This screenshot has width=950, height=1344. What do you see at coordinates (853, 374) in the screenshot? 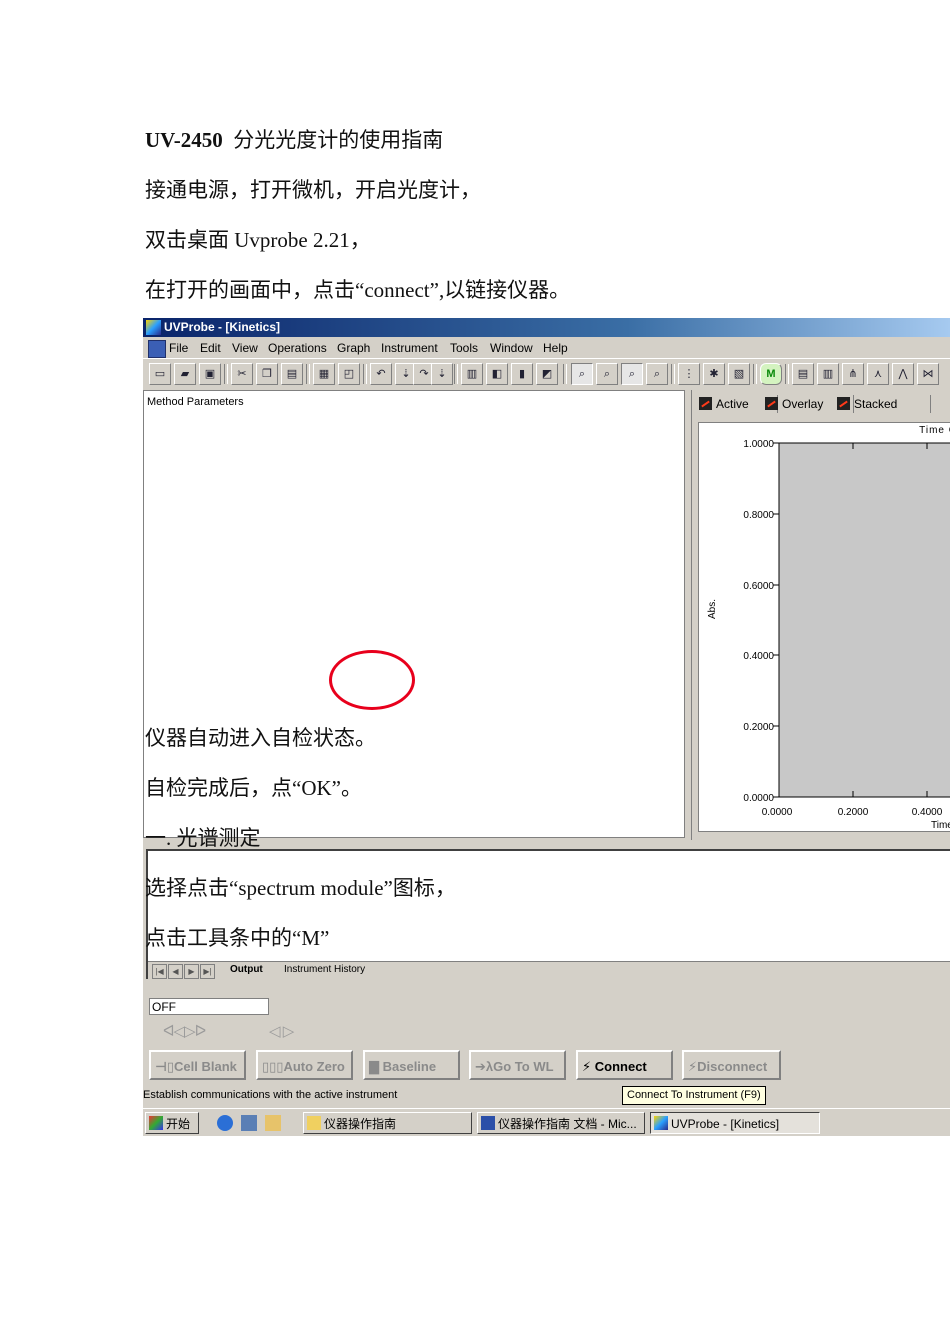
I see `peak-pick-icon: ⋔` at bounding box center [853, 374].